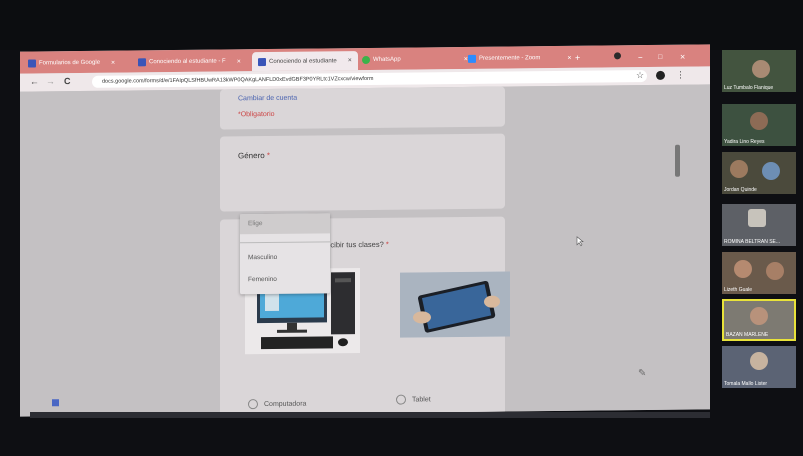 The width and height of the screenshot is (803, 456). Describe the element at coordinates (285, 257) in the screenshot. I see `dropdown-option-masculino: Masculino` at that location.